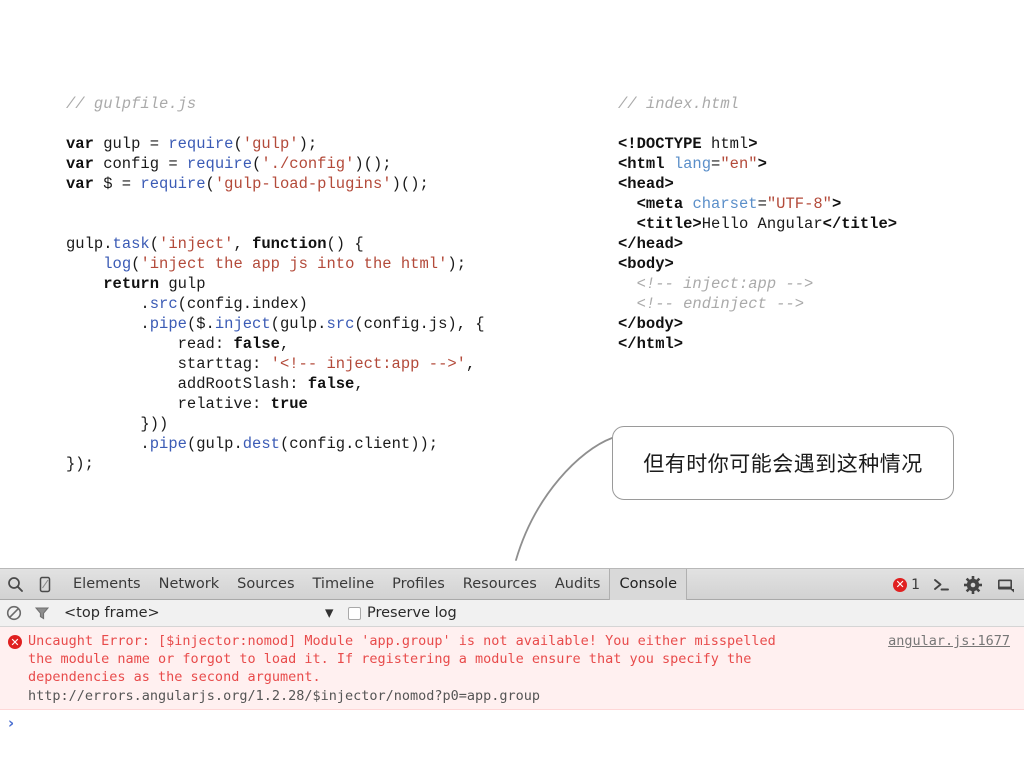  What do you see at coordinates (15, 584) in the screenshot?
I see `search-icon` at bounding box center [15, 584].